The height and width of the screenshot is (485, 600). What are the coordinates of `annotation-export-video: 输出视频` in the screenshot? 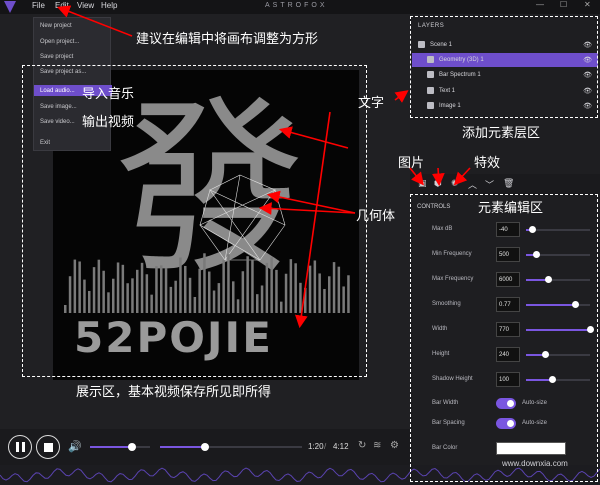 It's located at (108, 122).